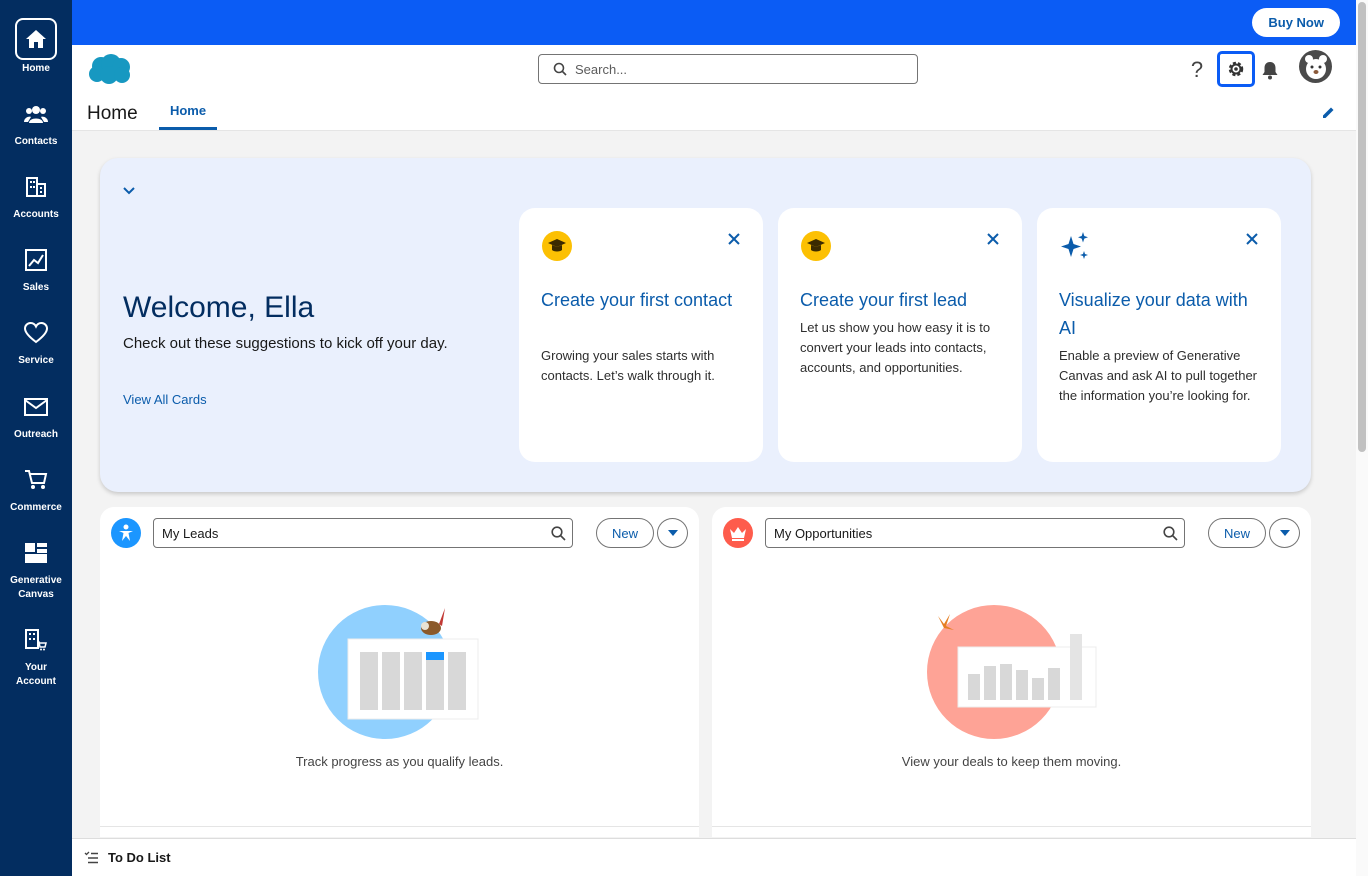 This screenshot has width=1368, height=876. I want to click on avatar, so click(1315, 66).